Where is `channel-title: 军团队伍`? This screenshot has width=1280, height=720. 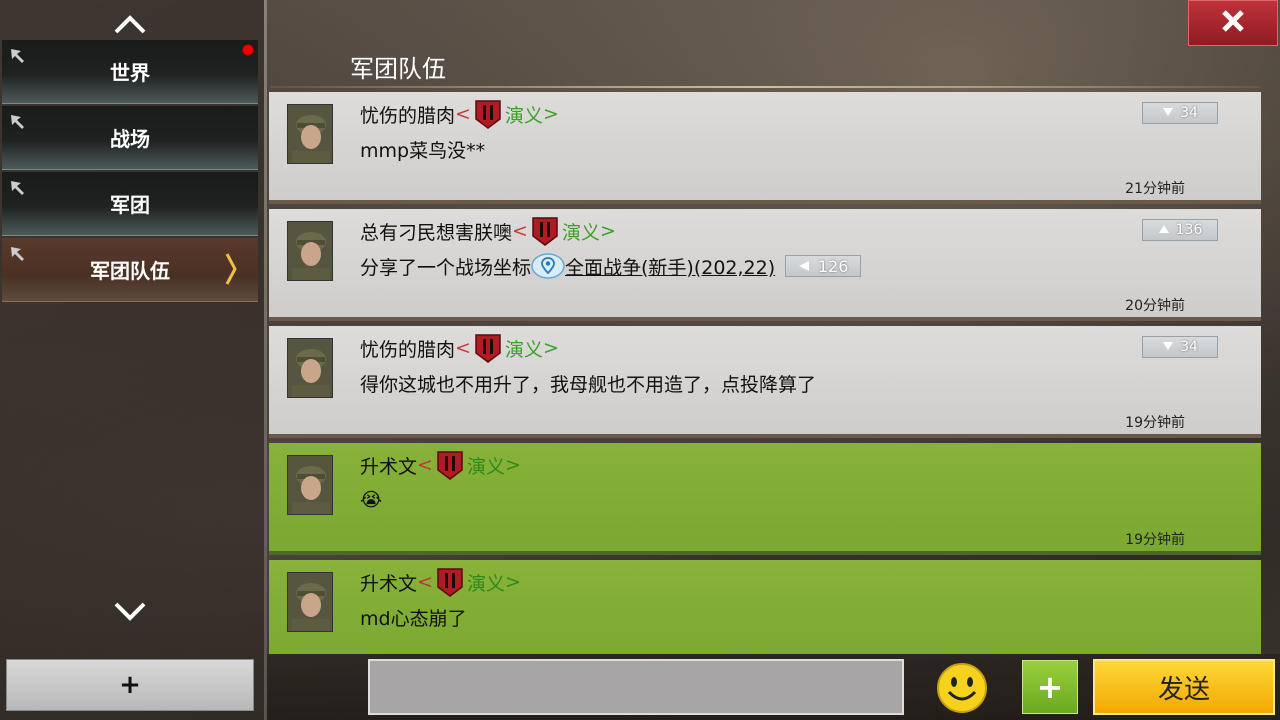 channel-title: 军团队伍 is located at coordinates (398, 69).